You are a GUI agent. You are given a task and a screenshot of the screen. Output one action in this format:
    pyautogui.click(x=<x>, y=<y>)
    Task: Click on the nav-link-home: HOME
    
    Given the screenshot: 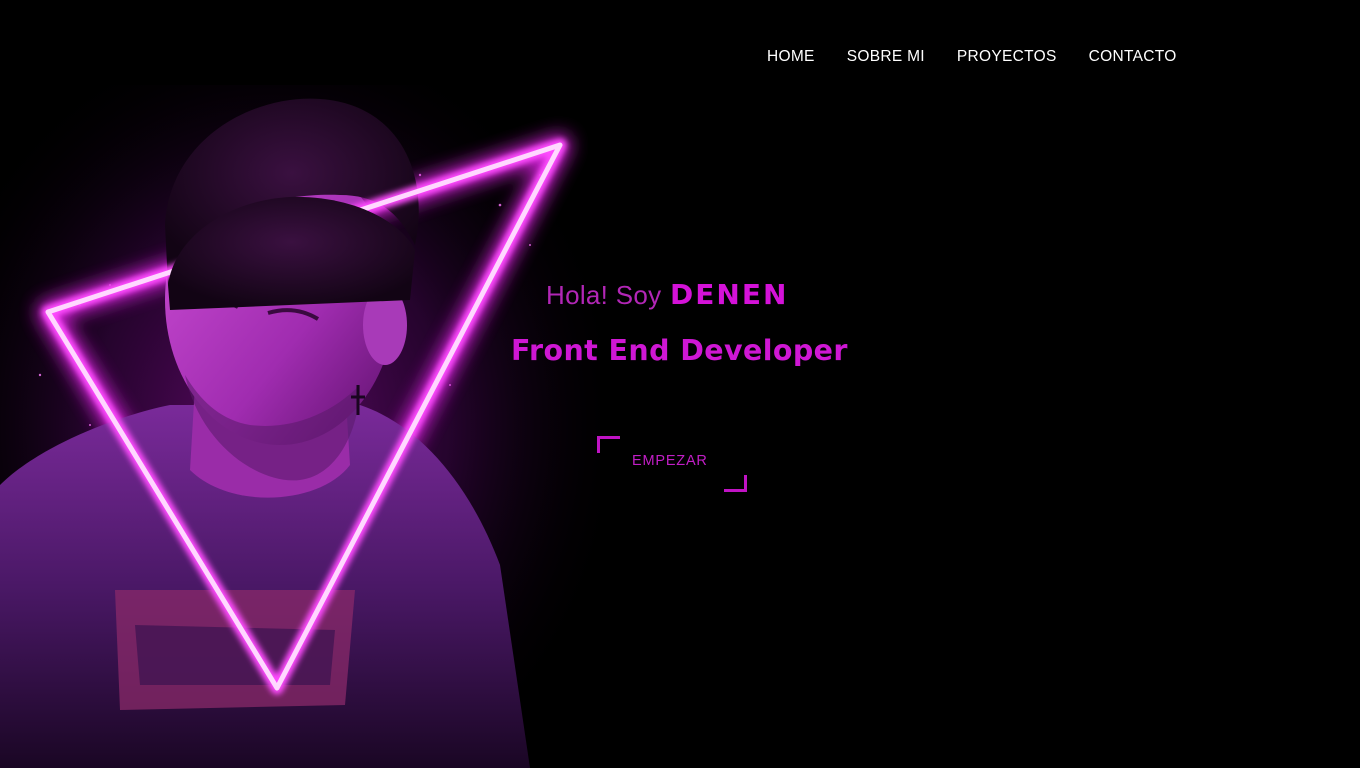 What is the action you would take?
    pyautogui.click(x=791, y=56)
    